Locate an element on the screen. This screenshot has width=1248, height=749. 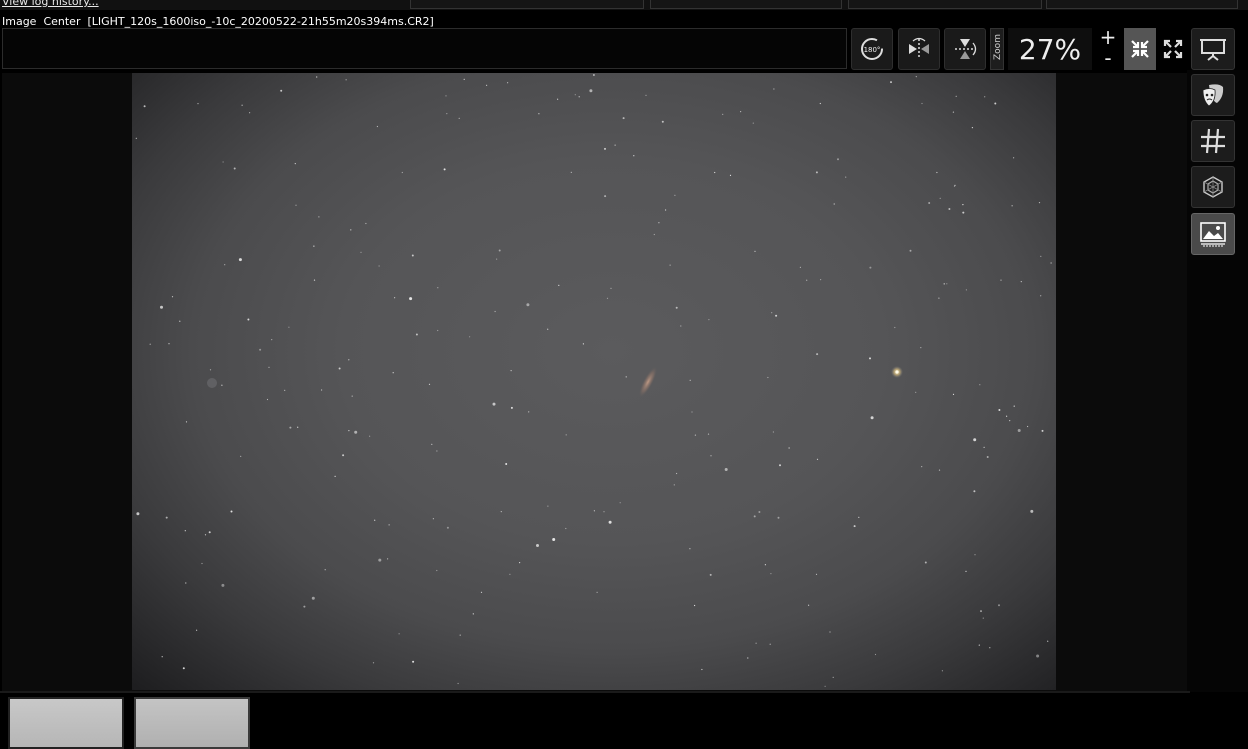
presentation-button is located at coordinates (1213, 49).